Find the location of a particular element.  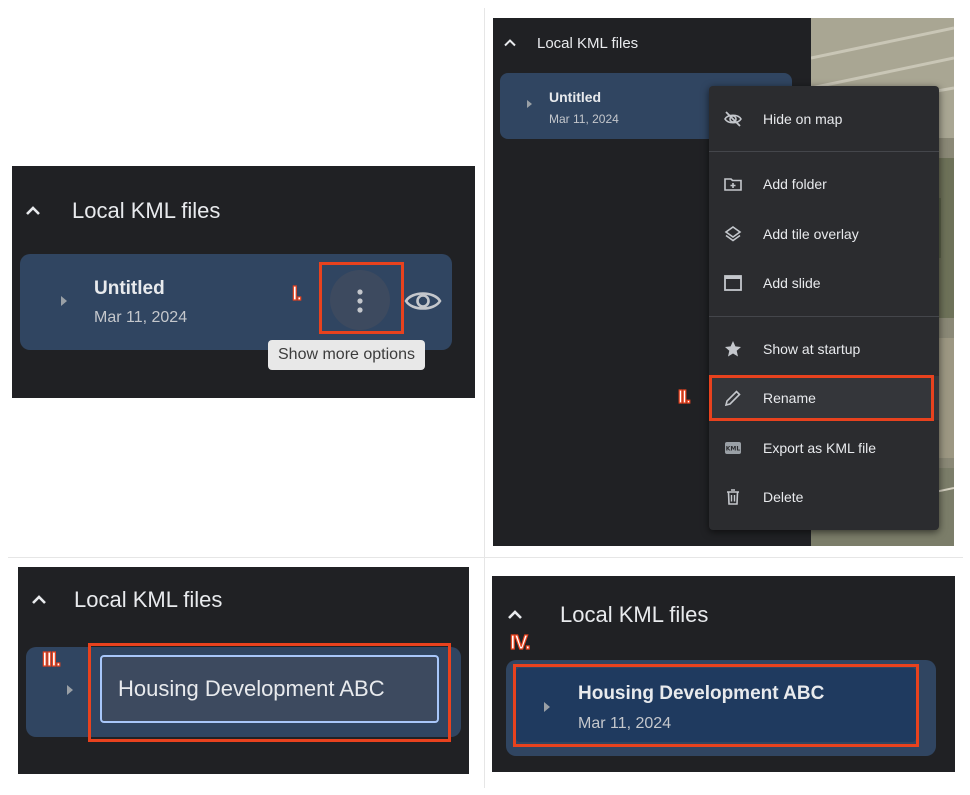

menu-item-add-folder: Add folder is located at coordinates (824, 184).